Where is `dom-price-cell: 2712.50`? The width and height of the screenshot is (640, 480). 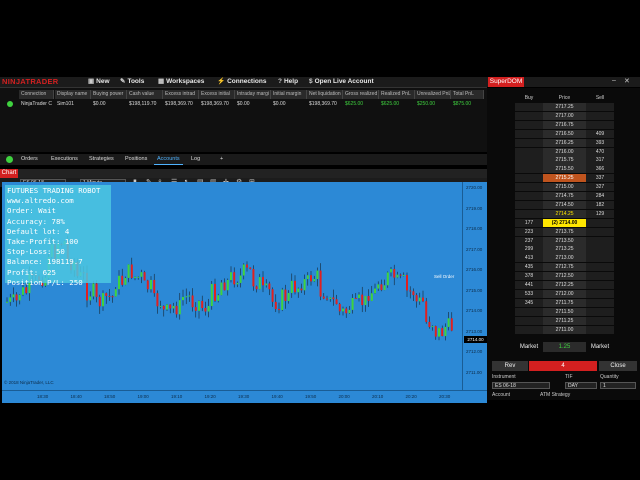
dom-price-cell: 2712.50 is located at coordinates (564, 276).